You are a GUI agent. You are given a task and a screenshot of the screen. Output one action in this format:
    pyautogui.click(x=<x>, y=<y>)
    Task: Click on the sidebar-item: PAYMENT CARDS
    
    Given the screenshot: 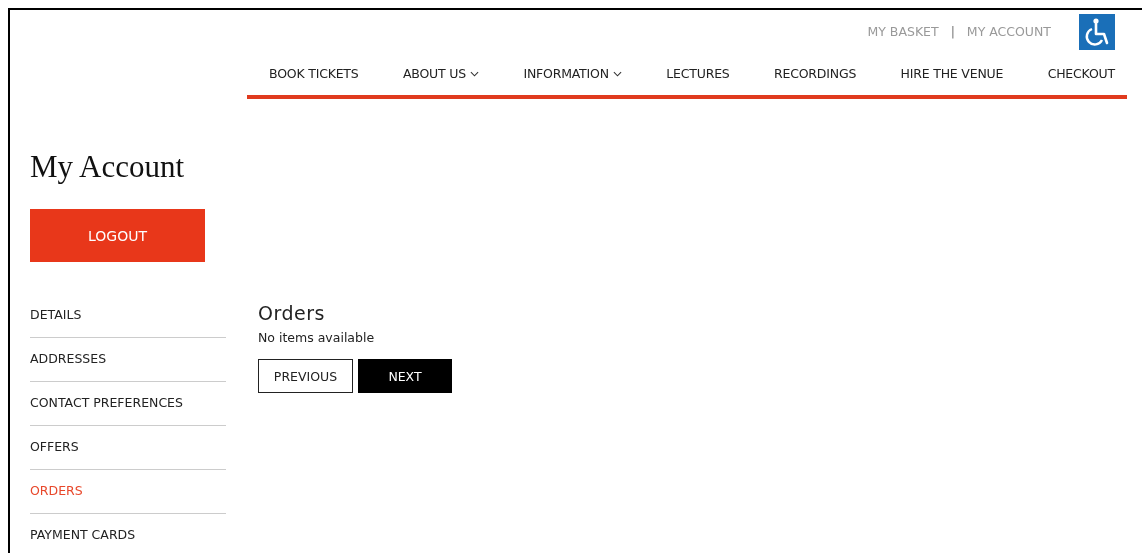 What is the action you would take?
    pyautogui.click(x=128, y=534)
    